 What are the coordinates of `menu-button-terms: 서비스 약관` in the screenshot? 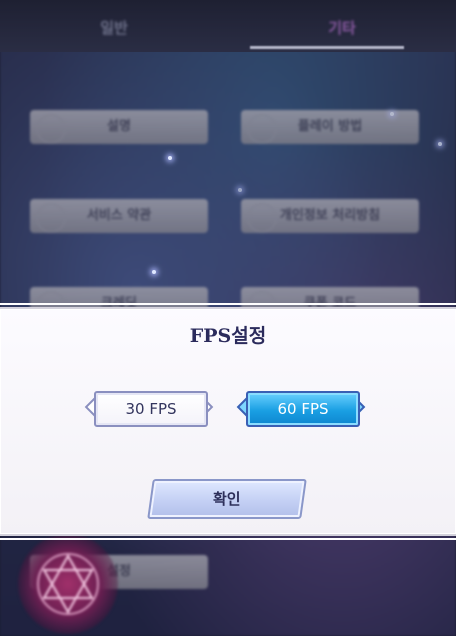 It's located at (119, 216).